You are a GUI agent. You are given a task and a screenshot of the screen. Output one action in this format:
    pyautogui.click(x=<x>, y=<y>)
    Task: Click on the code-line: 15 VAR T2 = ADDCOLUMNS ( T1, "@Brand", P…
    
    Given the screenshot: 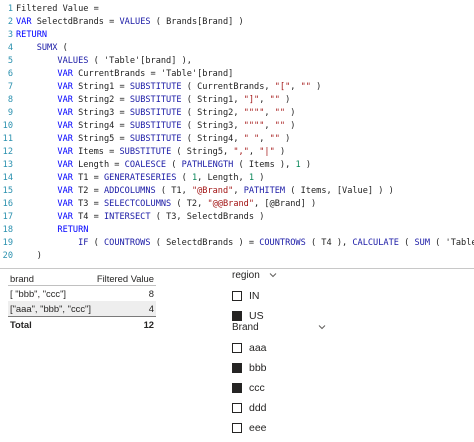 What is the action you would take?
    pyautogui.click(x=197, y=191)
    